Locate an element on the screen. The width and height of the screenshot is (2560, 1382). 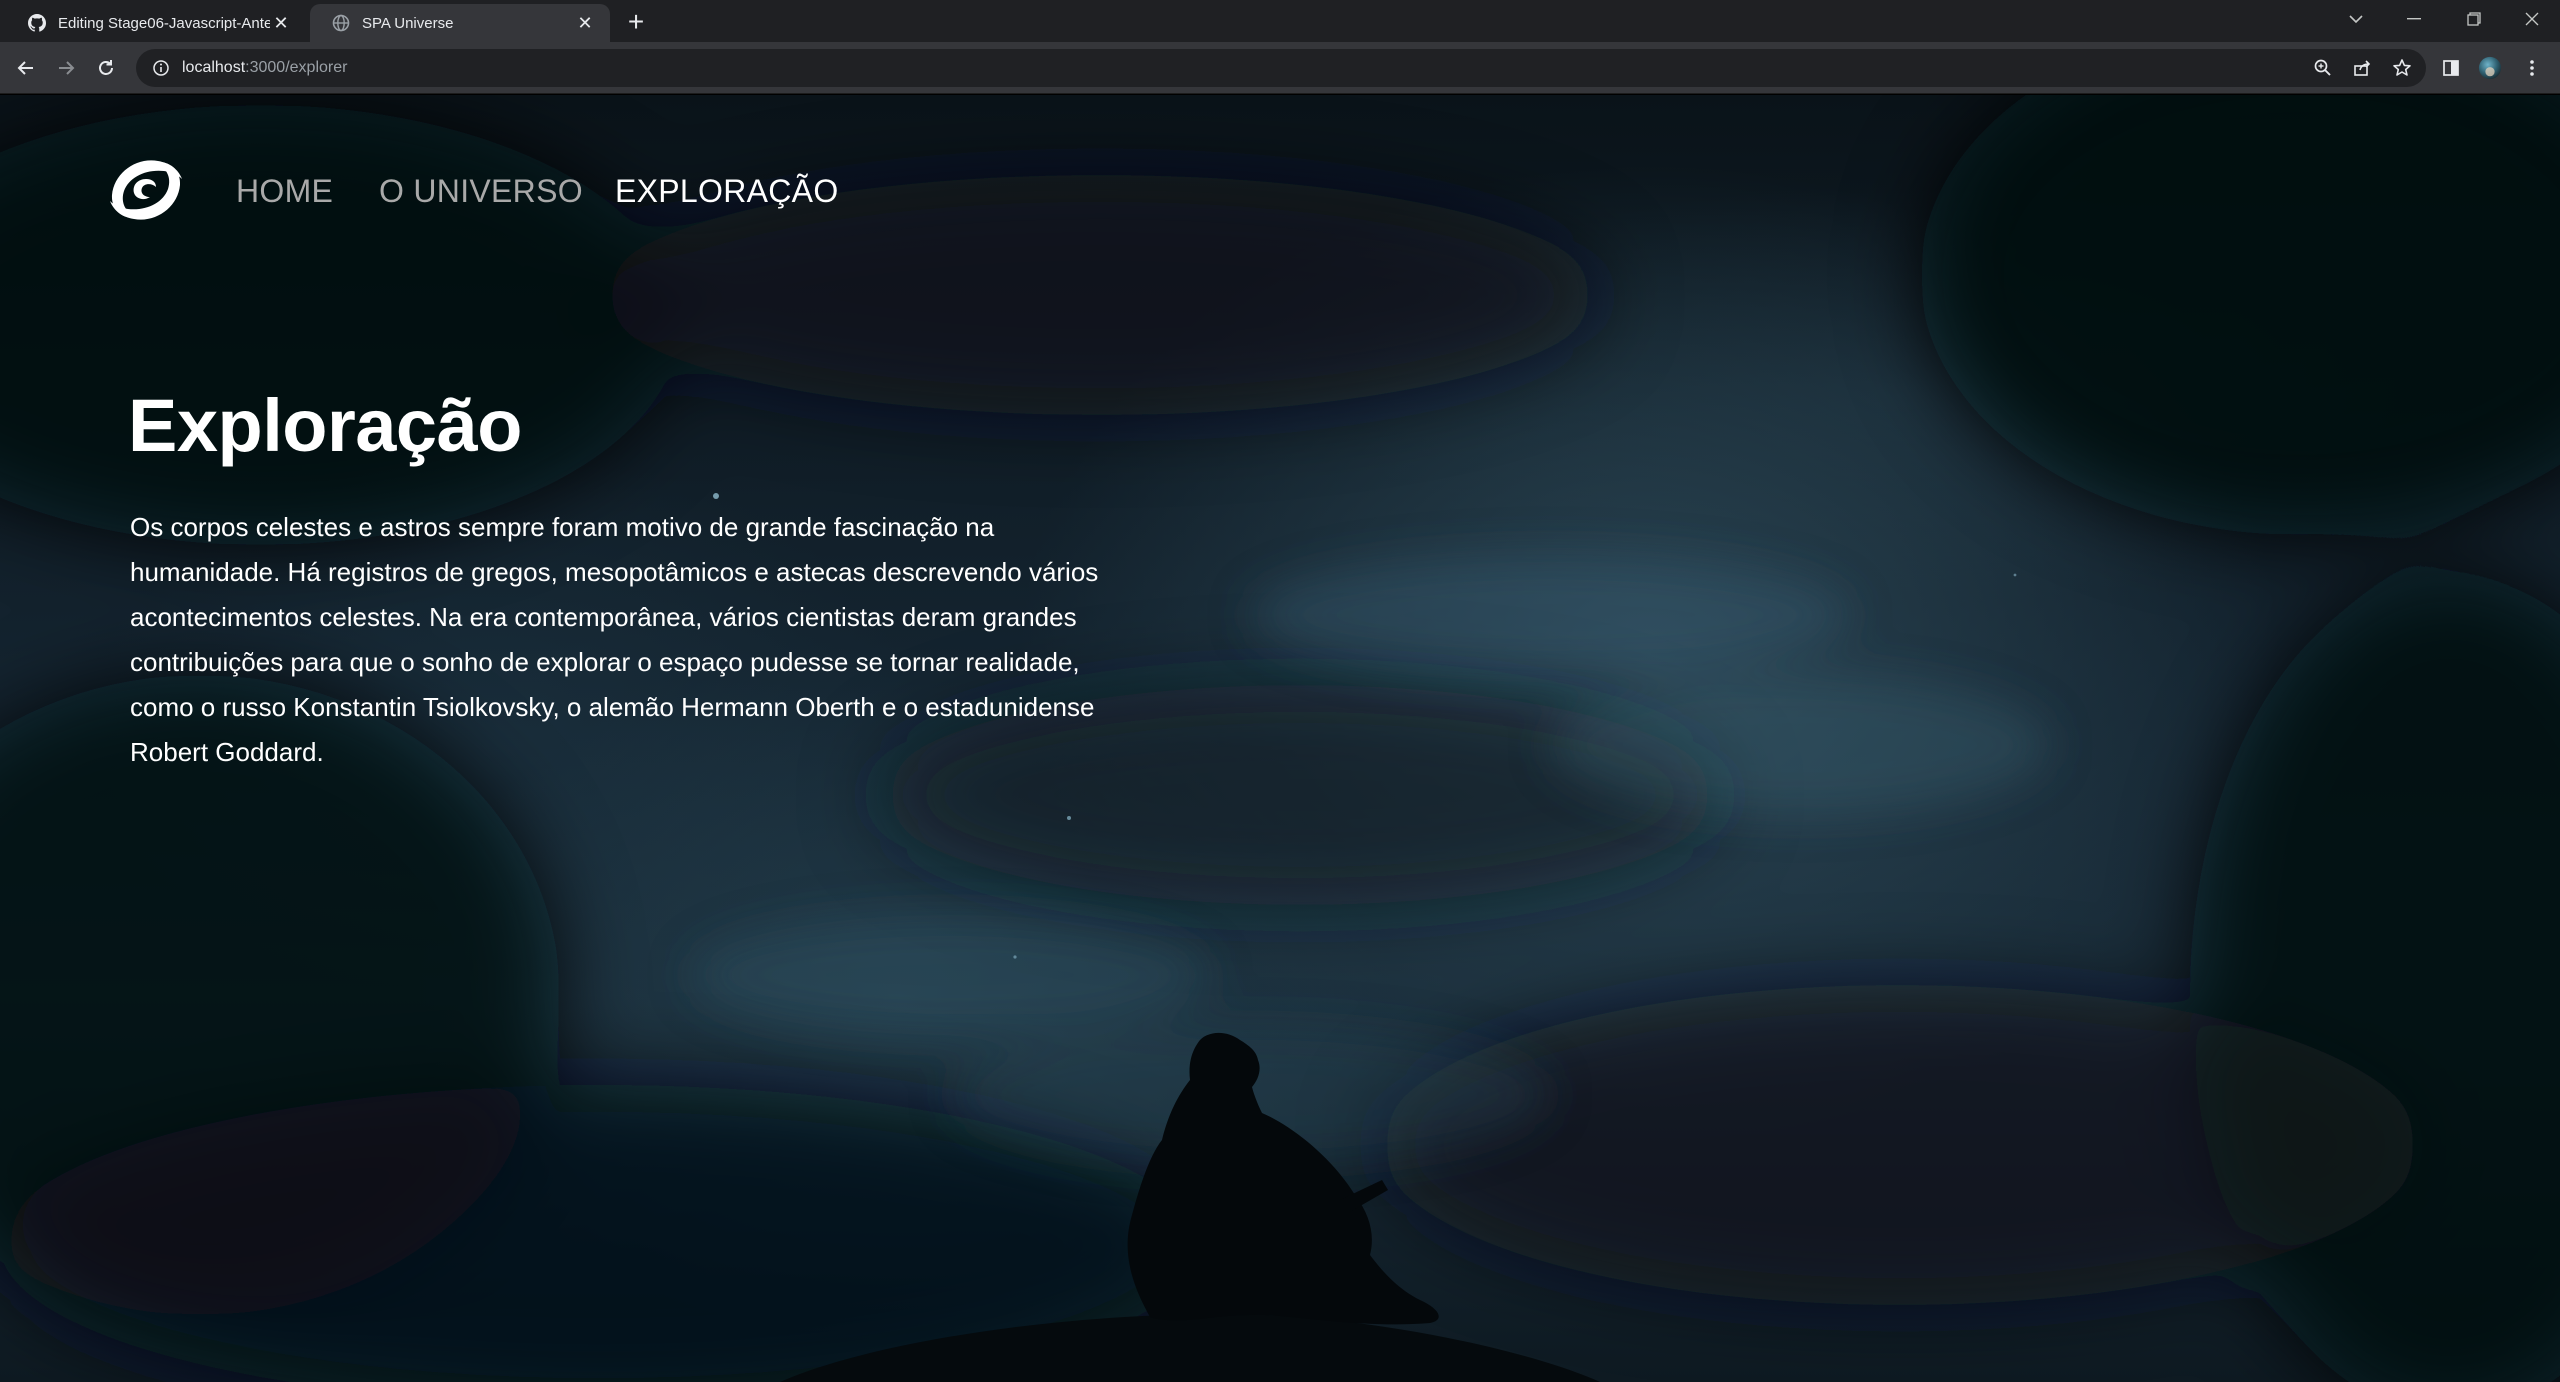
new-tab-button: + is located at coordinates (636, 22).